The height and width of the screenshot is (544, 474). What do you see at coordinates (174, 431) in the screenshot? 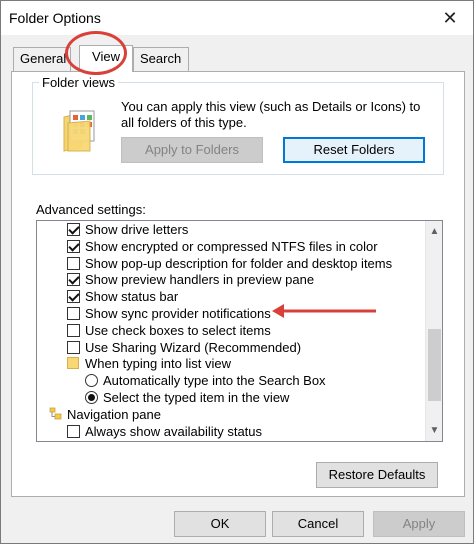
I see `setting-label: Always show availability status` at bounding box center [174, 431].